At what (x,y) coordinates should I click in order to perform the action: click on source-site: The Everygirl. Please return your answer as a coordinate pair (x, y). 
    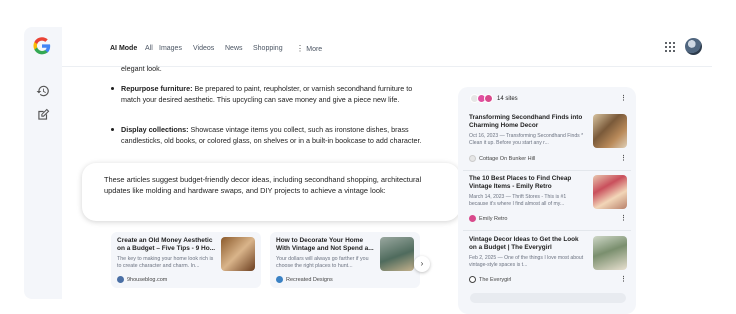
    Looking at the image, I should click on (490, 279).